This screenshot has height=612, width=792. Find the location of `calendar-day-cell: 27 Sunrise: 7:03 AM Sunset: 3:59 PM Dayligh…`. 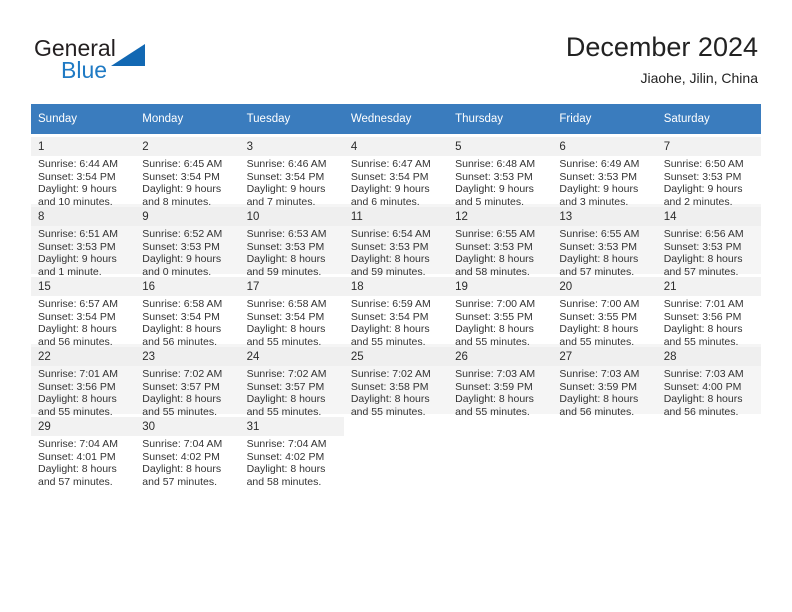

calendar-day-cell: 27 Sunrise: 7:03 AM Sunset: 3:59 PM Dayligh… is located at coordinates (604, 381).